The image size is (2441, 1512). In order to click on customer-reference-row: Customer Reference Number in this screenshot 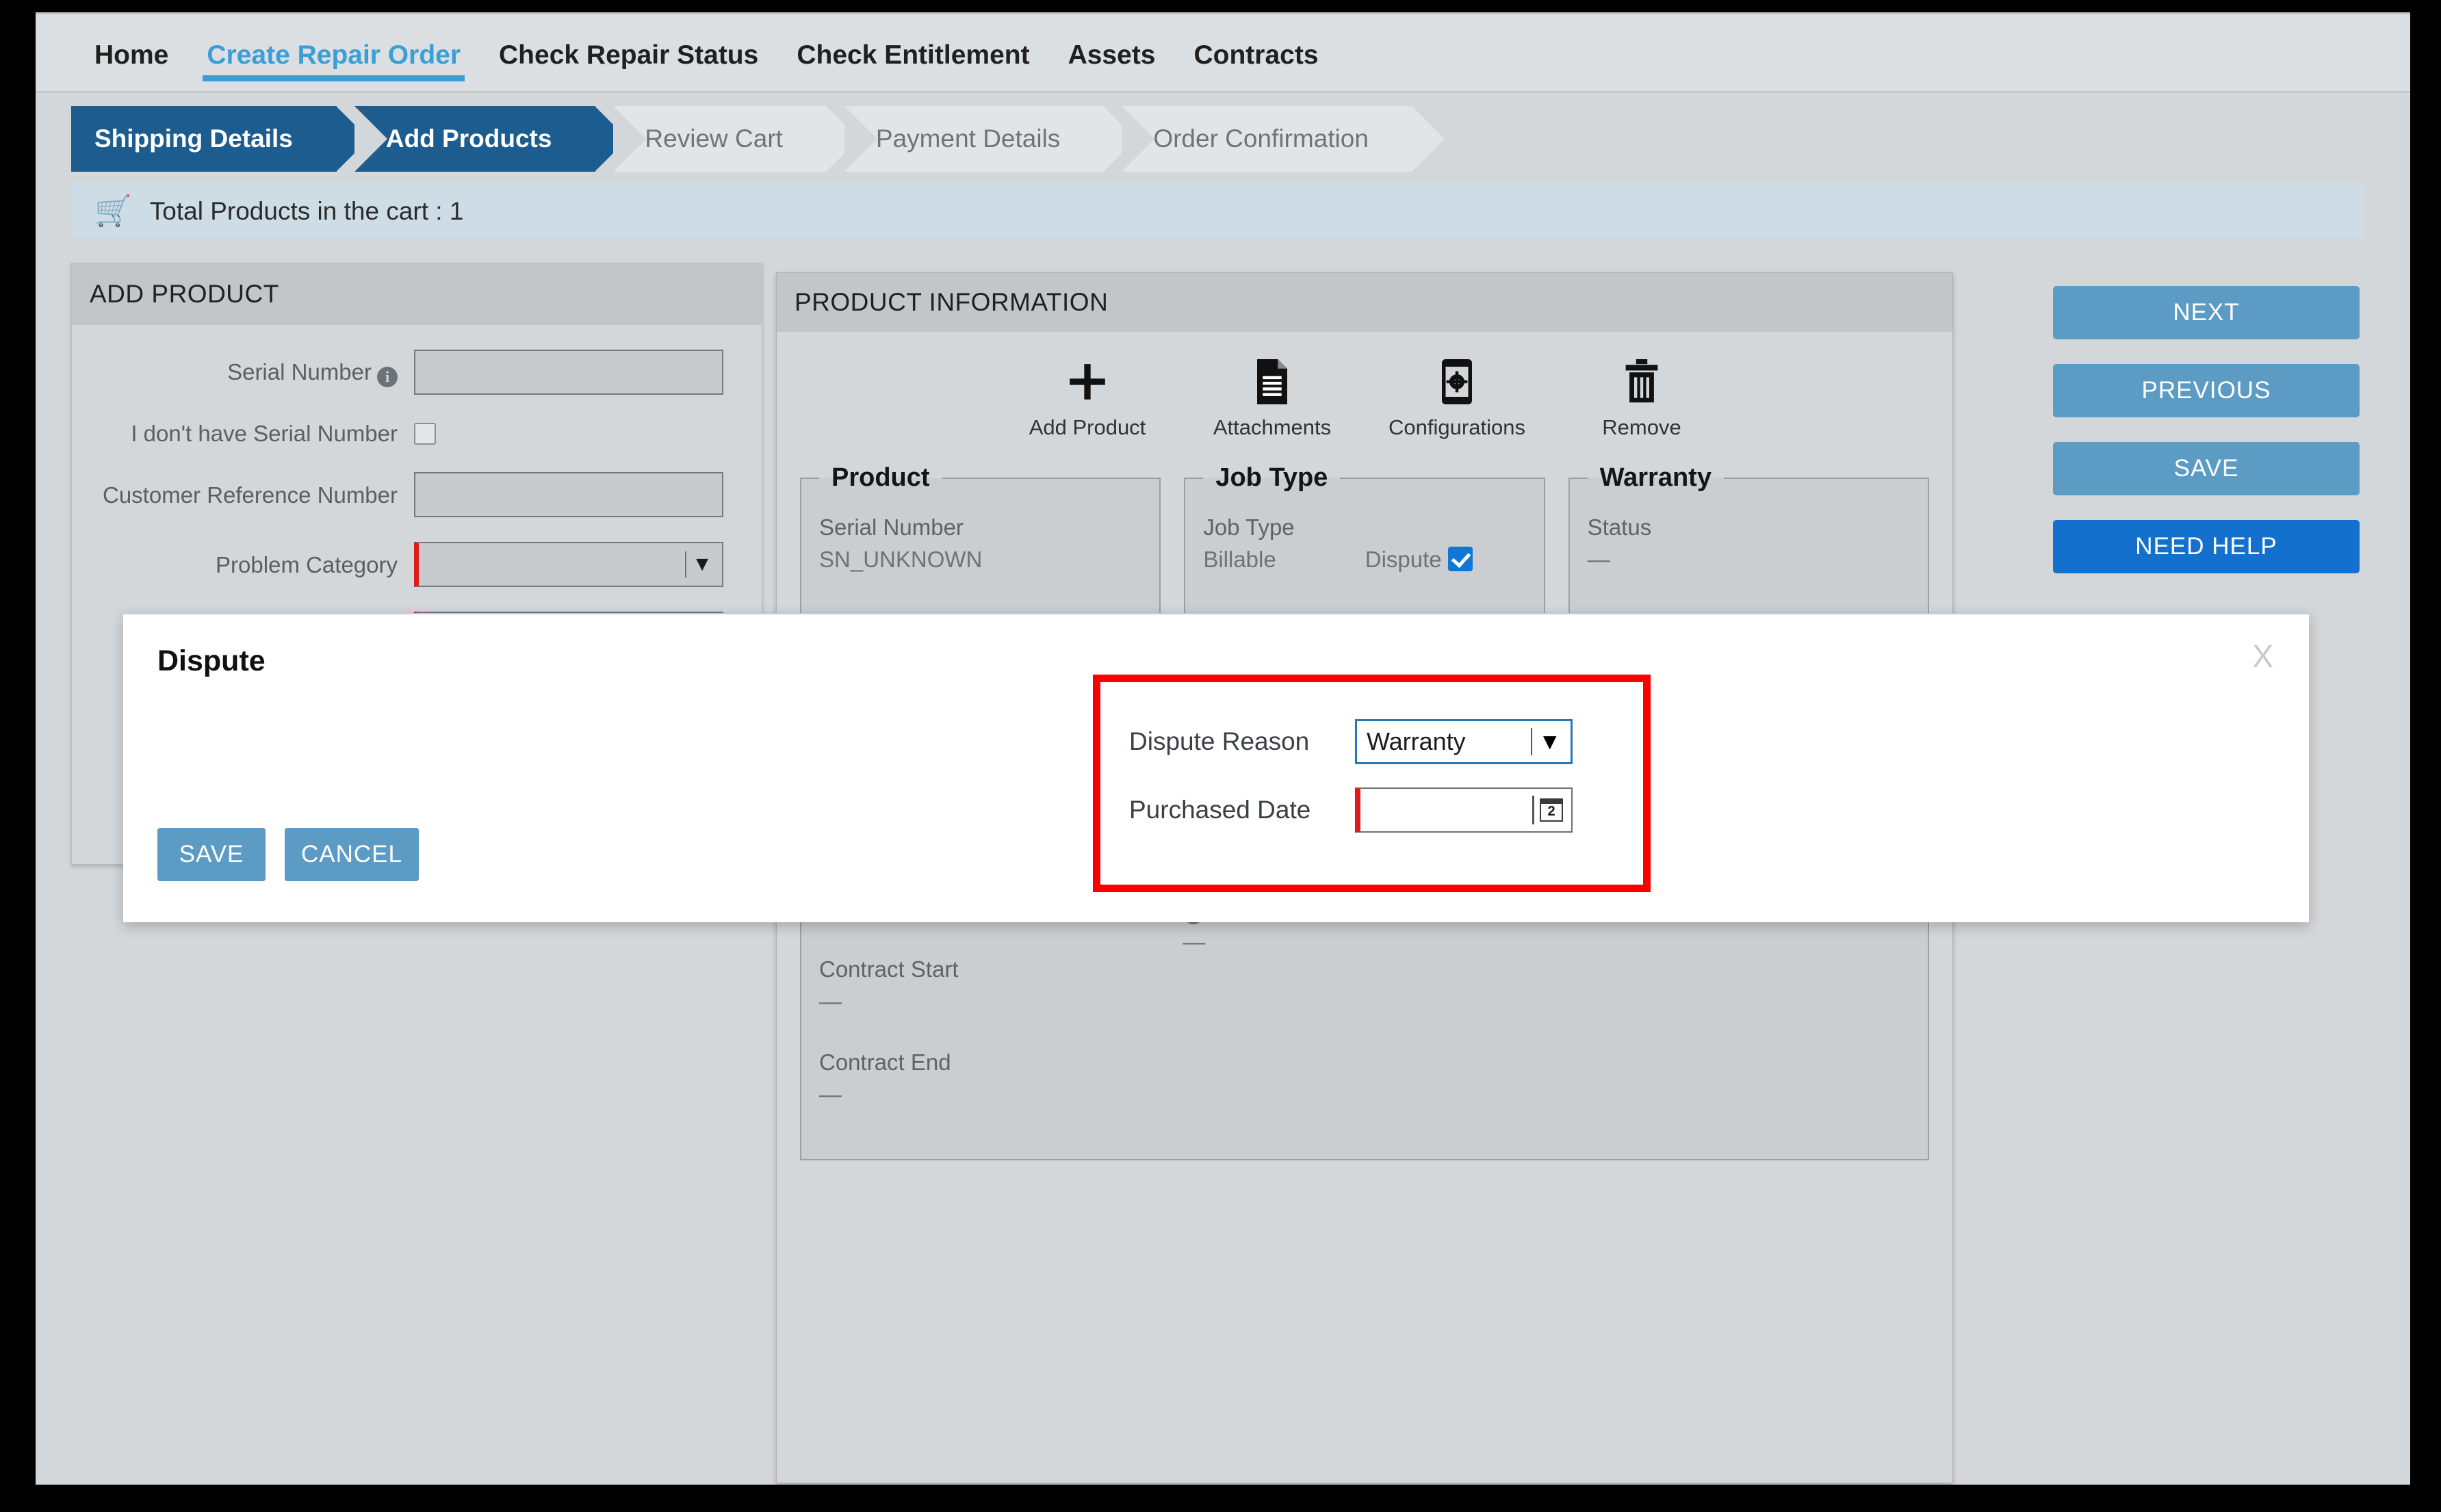, I will do `click(417, 495)`.